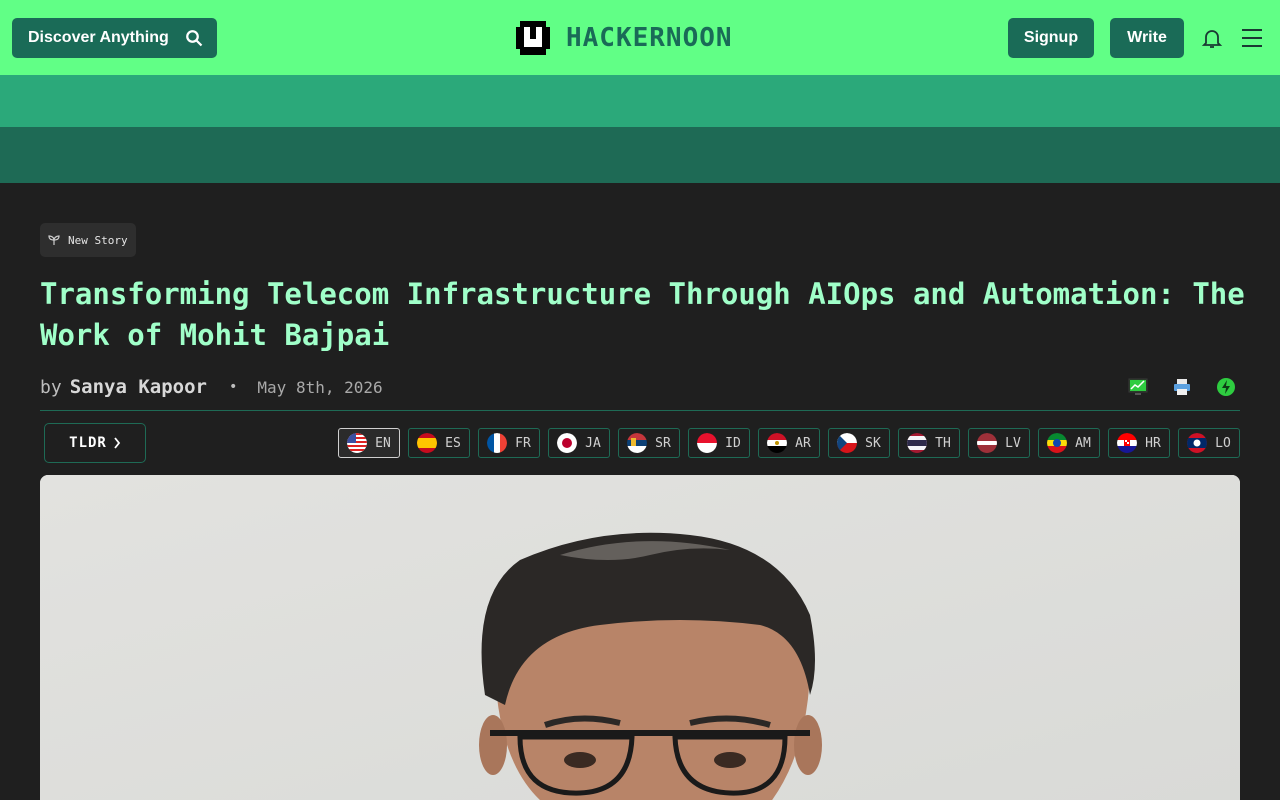 The width and height of the screenshot is (1280, 800). What do you see at coordinates (873, 443) in the screenshot?
I see `language-code: SK` at bounding box center [873, 443].